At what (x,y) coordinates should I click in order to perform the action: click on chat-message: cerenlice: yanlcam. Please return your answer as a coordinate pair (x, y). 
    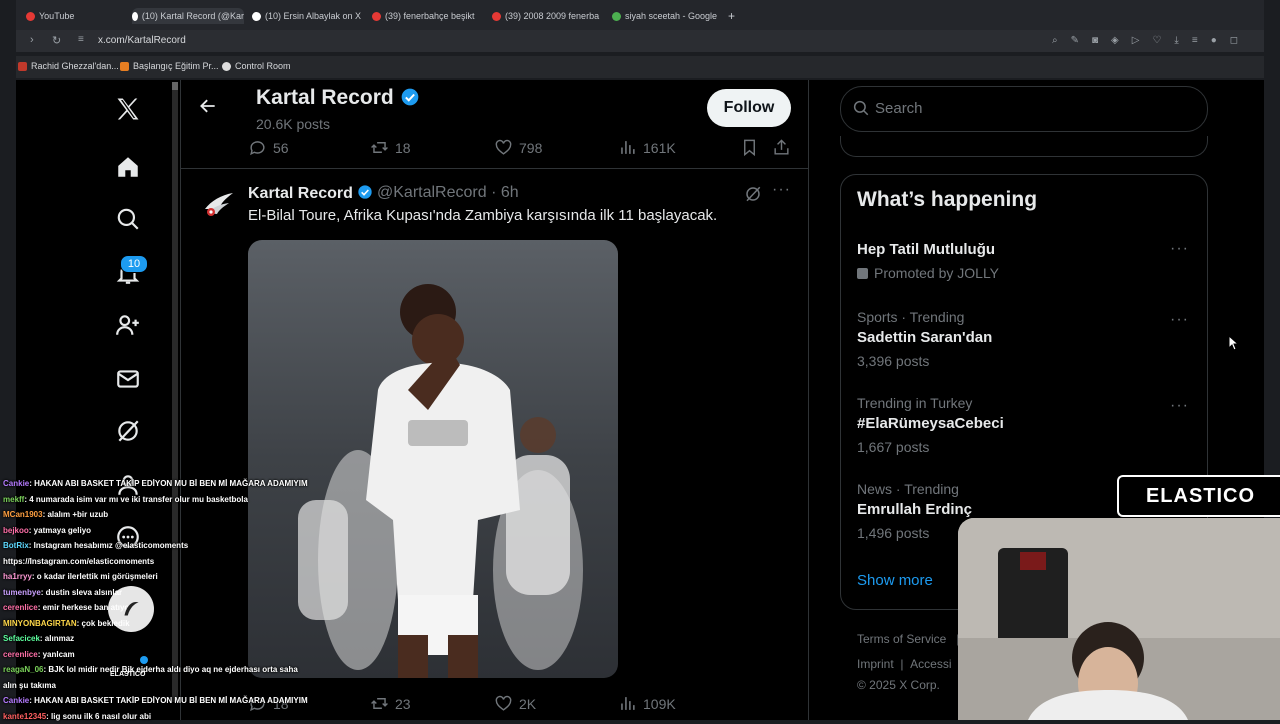
    Looking at the image, I should click on (160, 655).